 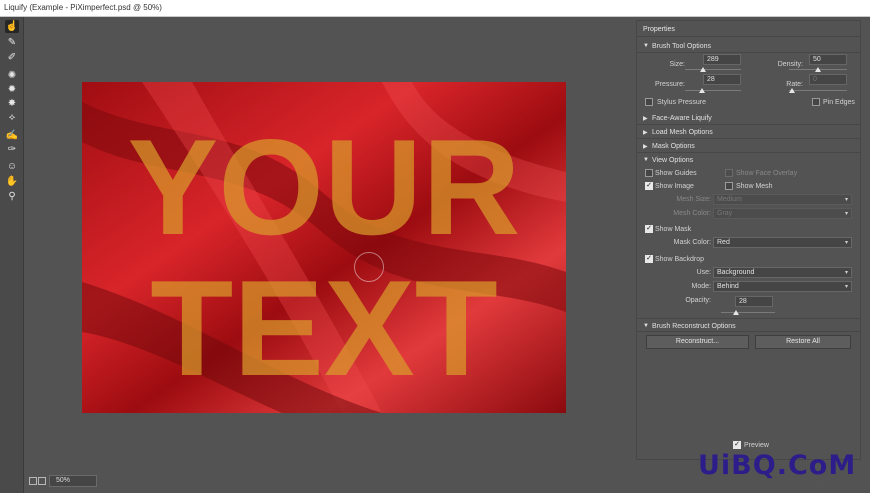 What do you see at coordinates (782, 286) in the screenshot?
I see `backdrop-mode-select: Behind ▾` at bounding box center [782, 286].